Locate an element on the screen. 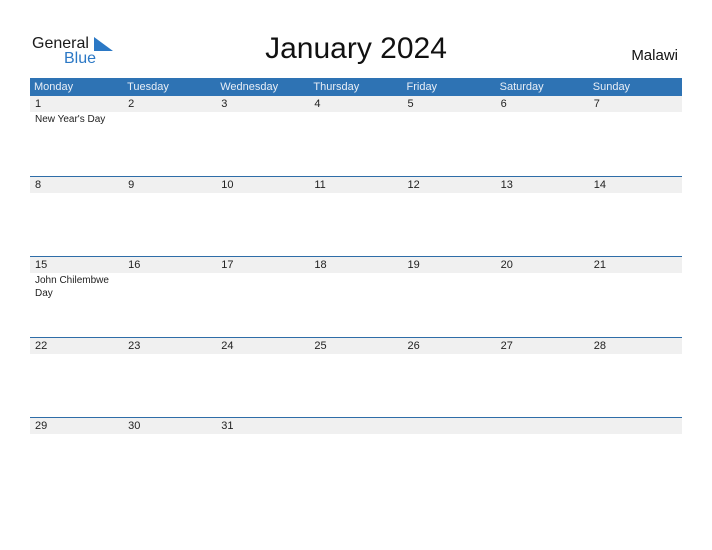 This screenshot has height=550, width=712. week-row: 29 30 31 is located at coordinates (356, 457).